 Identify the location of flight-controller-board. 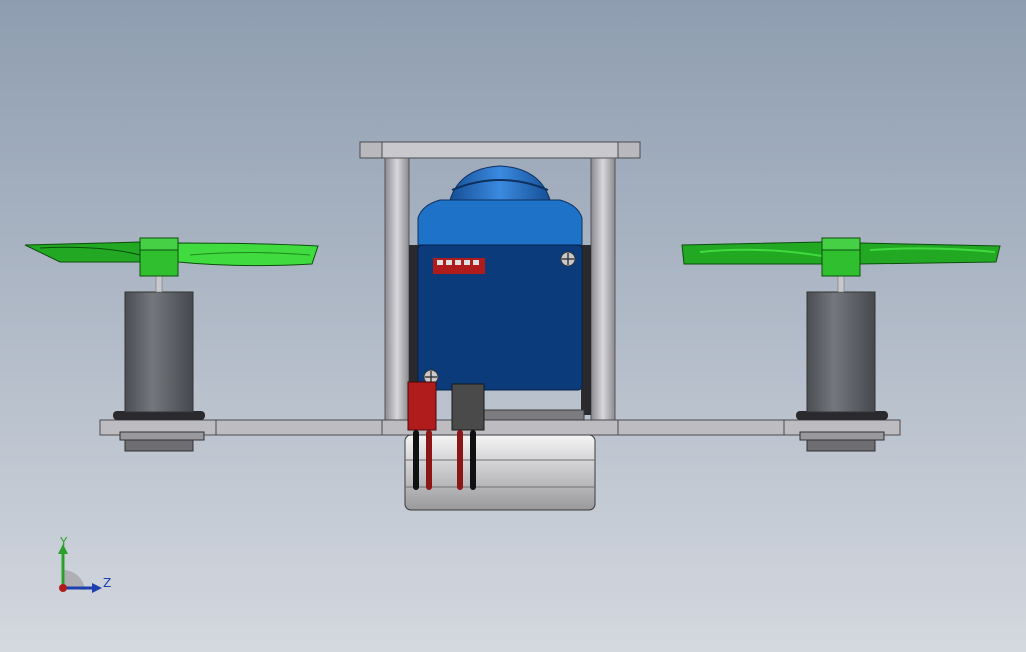
(534, 415).